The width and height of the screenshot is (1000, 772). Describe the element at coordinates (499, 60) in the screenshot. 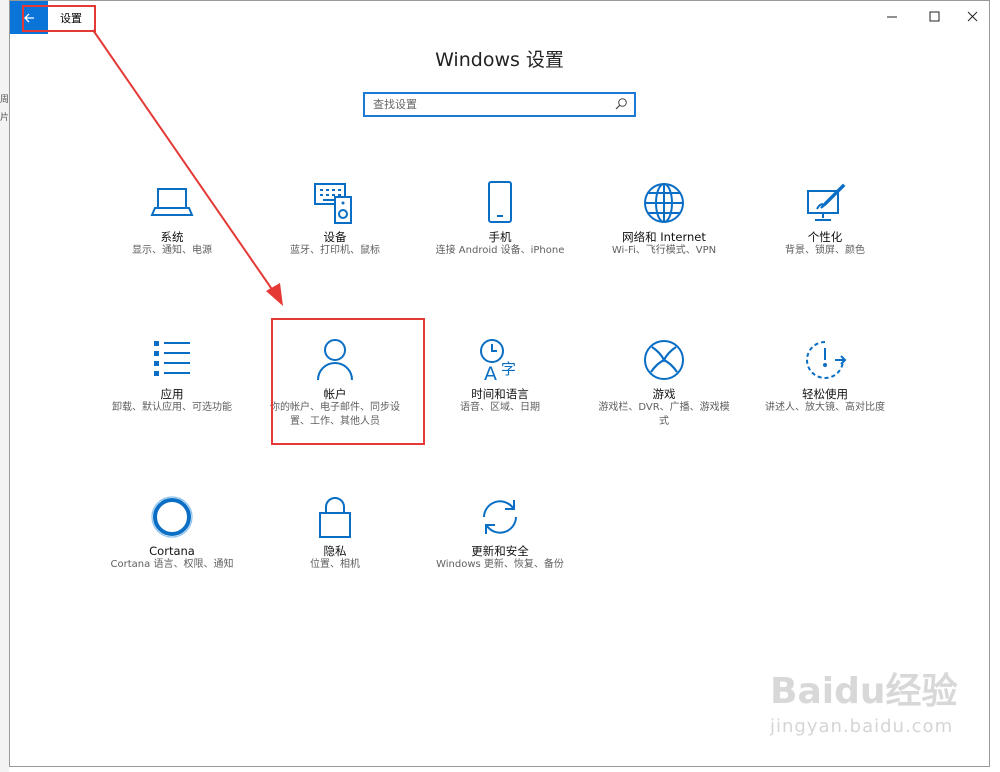

I see `page-title: Windows 设置` at that location.